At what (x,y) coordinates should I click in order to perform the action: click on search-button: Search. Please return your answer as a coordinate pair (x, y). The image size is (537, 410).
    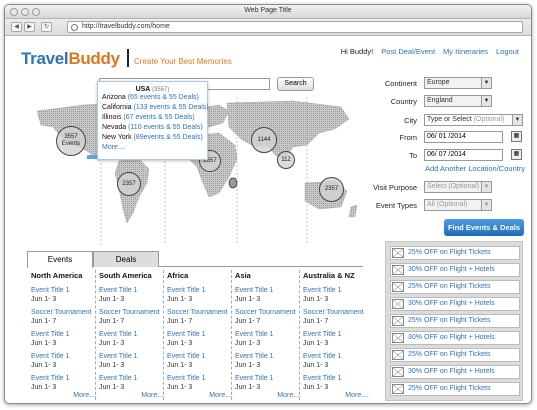
    Looking at the image, I should click on (295, 84).